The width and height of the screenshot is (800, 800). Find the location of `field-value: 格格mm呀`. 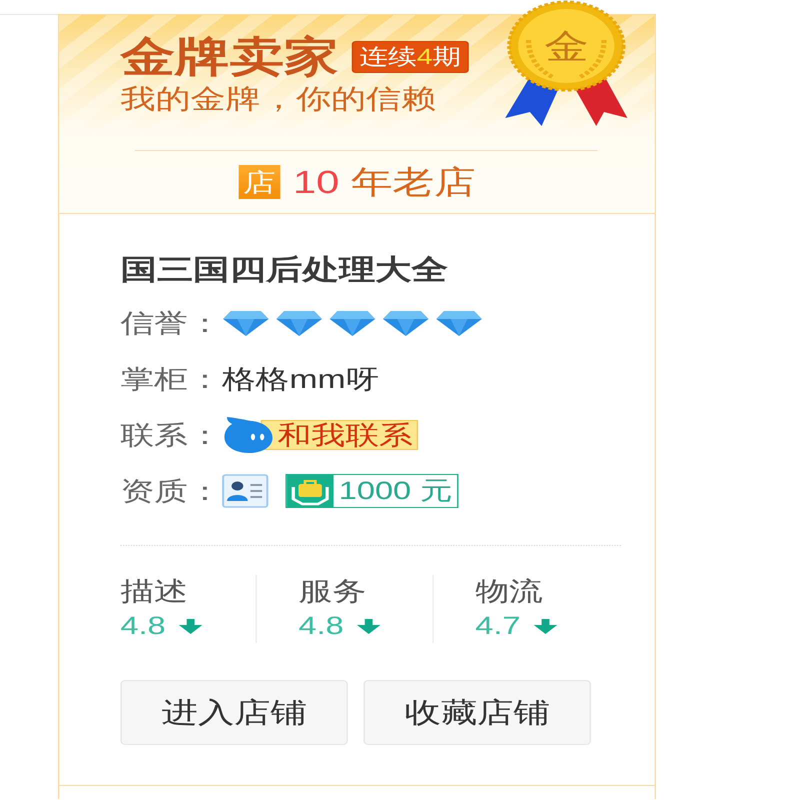

field-value: 格格mm呀 is located at coordinates (301, 379).